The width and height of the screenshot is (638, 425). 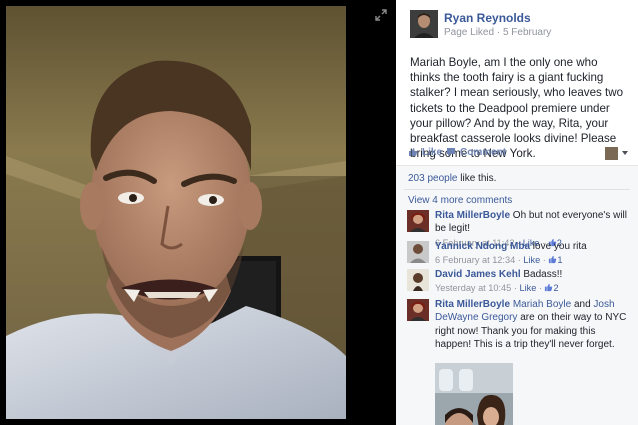 I want to click on mentioned-user: Mariah Boyle, so click(x=542, y=304).